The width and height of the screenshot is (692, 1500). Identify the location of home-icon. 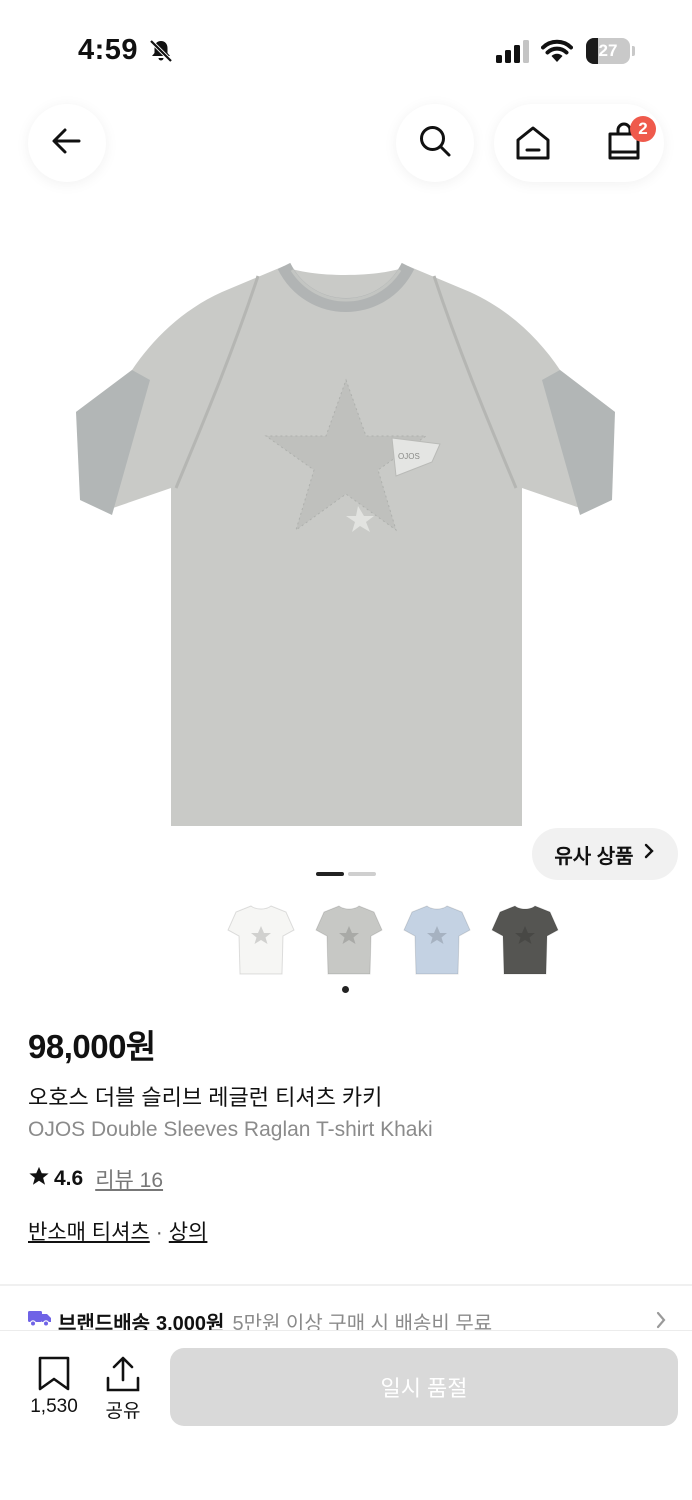
(533, 147).